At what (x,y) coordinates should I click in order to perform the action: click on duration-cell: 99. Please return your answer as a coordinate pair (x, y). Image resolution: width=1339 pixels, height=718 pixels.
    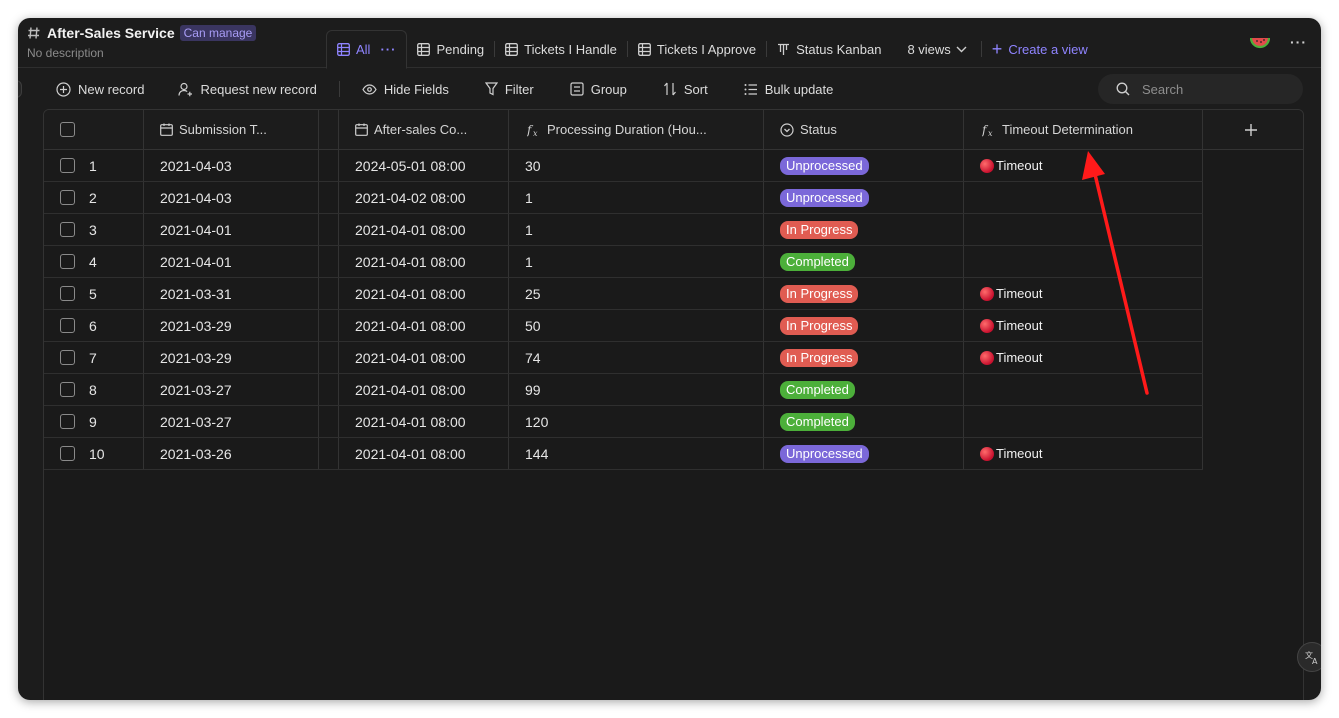
    Looking at the image, I should click on (636, 389).